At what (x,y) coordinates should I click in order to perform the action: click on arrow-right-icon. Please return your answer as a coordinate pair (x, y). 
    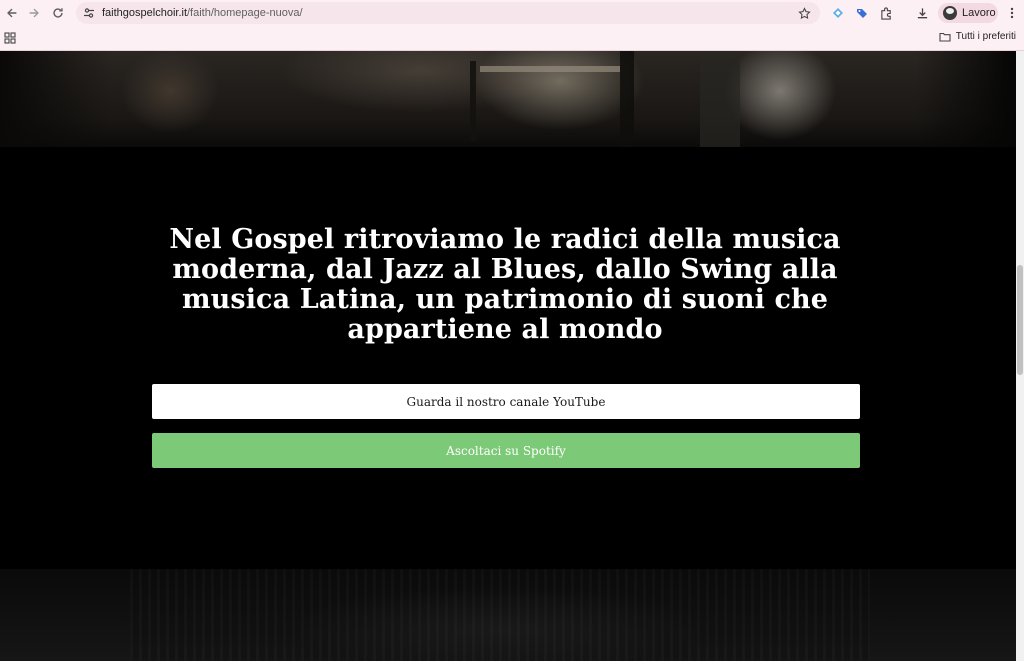
    Looking at the image, I should click on (34, 13).